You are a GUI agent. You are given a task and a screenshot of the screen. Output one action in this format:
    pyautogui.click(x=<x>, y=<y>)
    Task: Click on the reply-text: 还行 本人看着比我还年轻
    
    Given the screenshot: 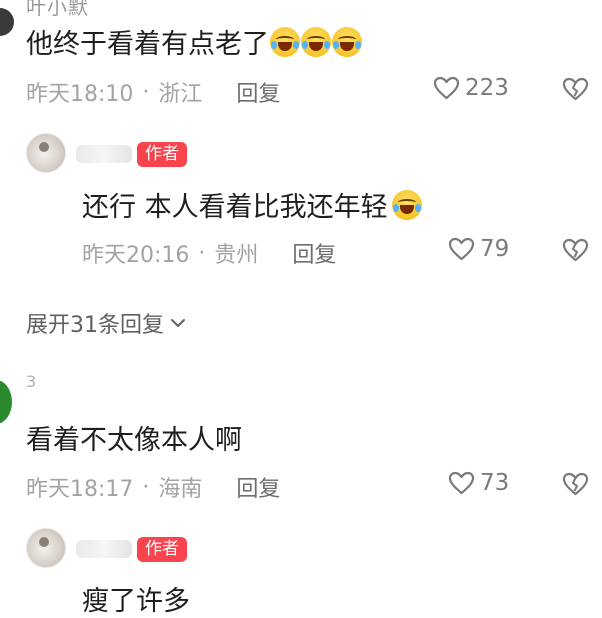 What is the action you would take?
    pyautogui.click(x=252, y=204)
    